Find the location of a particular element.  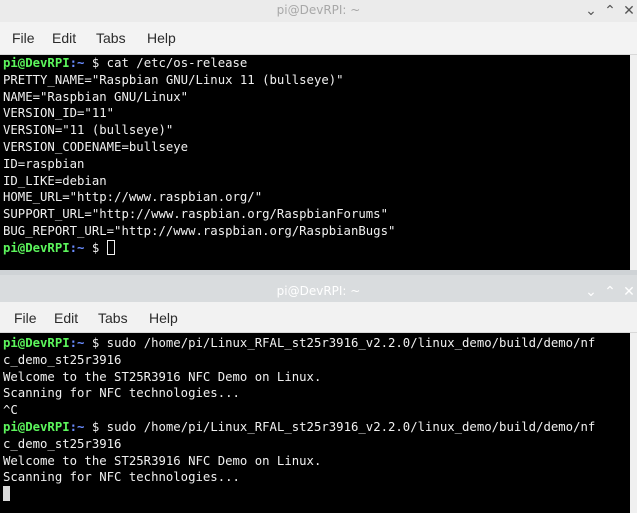

line-text: VERSION_ID="11" is located at coordinates (59, 113).